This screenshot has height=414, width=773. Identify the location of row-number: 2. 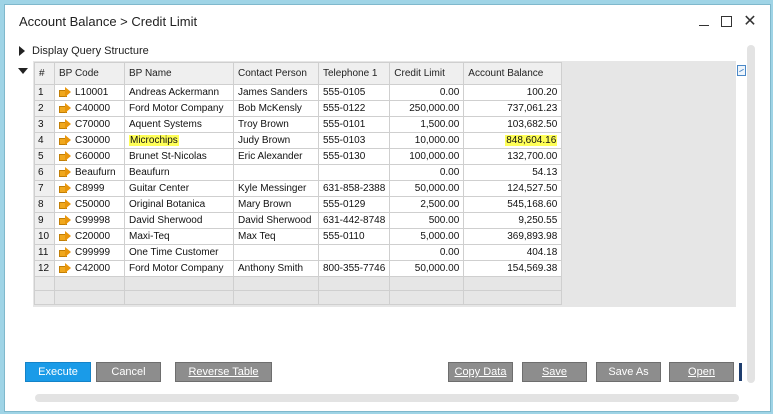
(44, 108).